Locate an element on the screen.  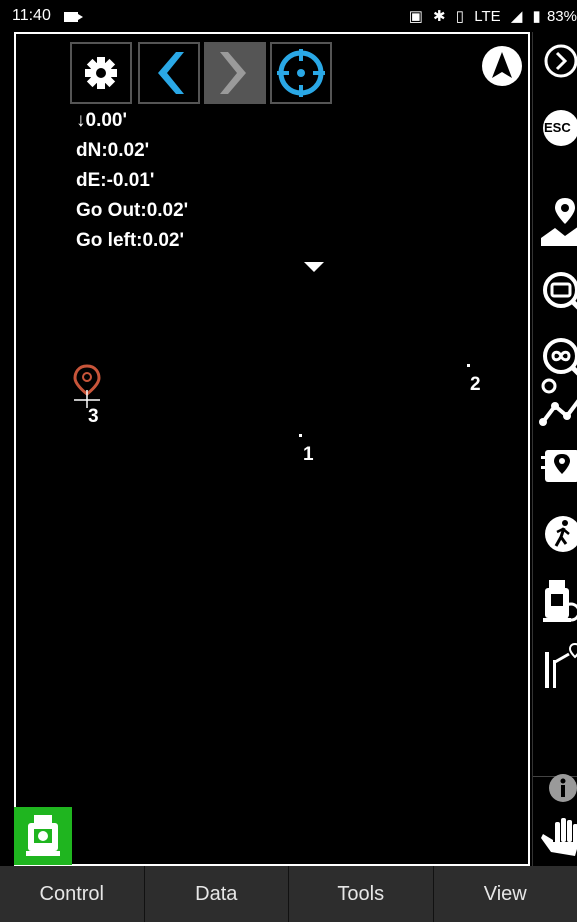
chevron-left-icon is located at coordinates (171, 73).